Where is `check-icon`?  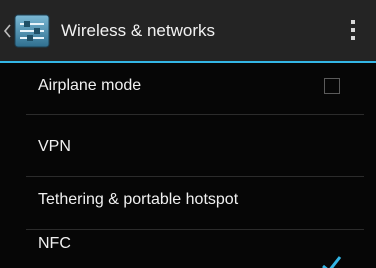 check-icon is located at coordinates (332, 262).